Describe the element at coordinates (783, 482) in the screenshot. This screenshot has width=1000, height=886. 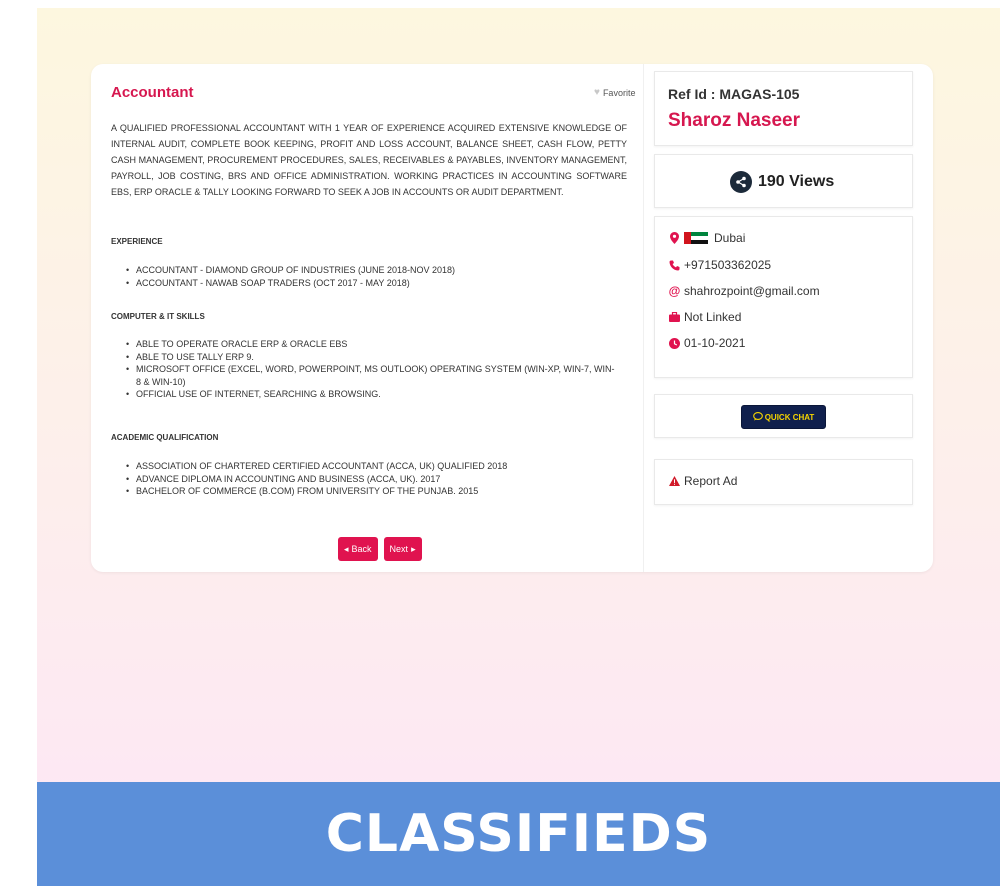
I see `report-box: Report Ad` at that location.